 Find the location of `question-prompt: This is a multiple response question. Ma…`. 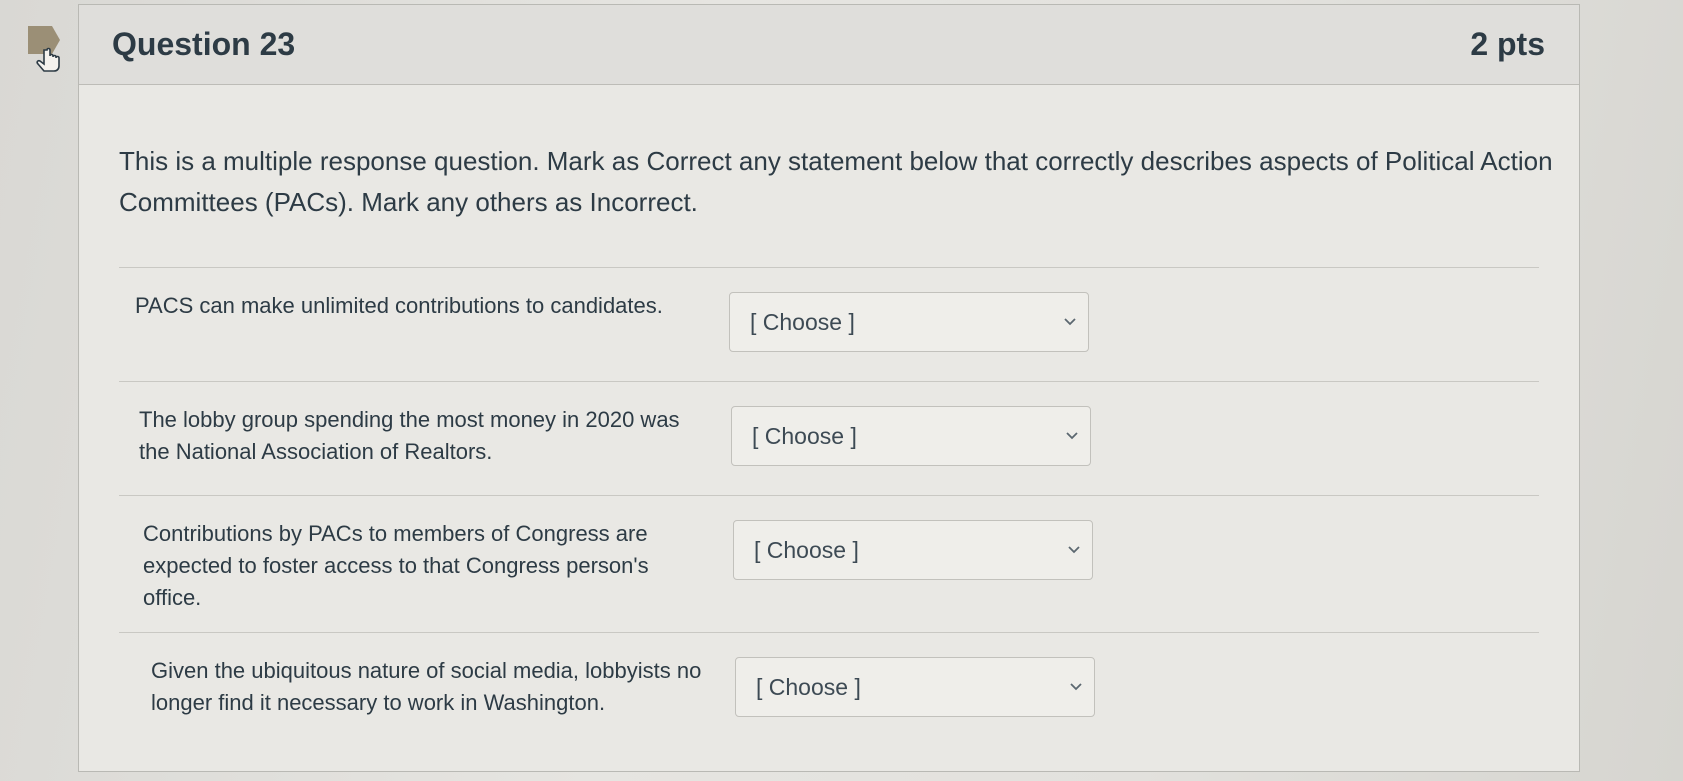

question-prompt: This is a multiple response question. Ma… is located at coordinates (836, 181).